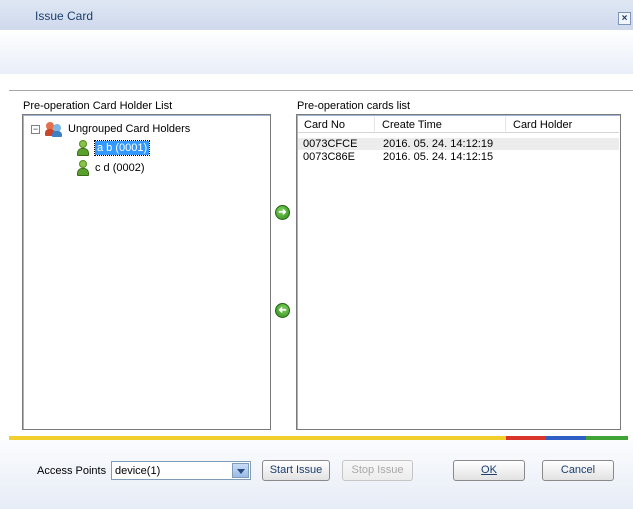  I want to click on tree-group-row: − Ungrouped Card Holders, so click(110, 129).